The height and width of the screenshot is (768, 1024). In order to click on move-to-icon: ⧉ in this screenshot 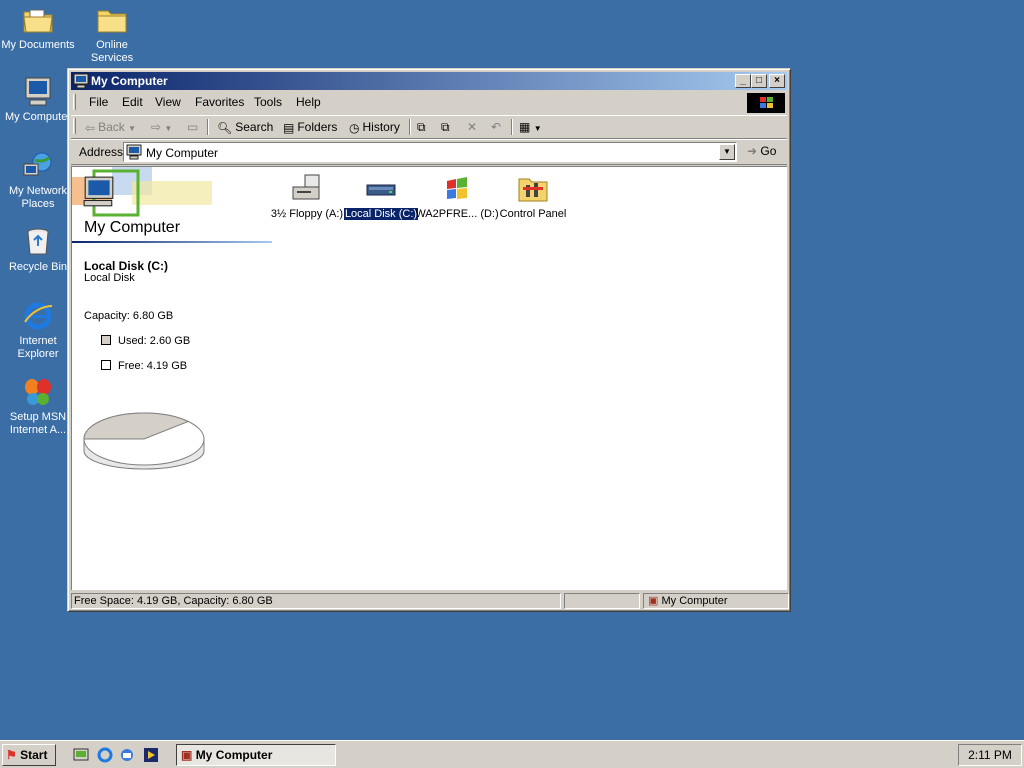, I will do `click(421, 127)`.